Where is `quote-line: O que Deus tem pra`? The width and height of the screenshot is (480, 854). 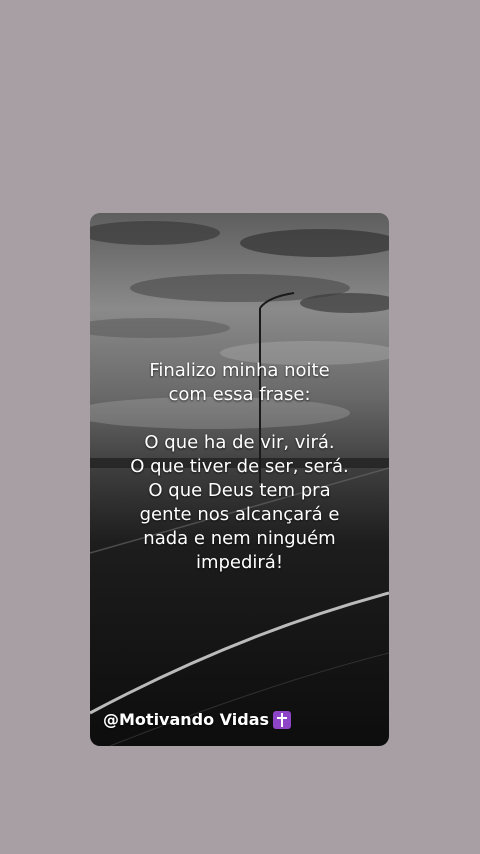 quote-line: O que Deus tem pra is located at coordinates (239, 490).